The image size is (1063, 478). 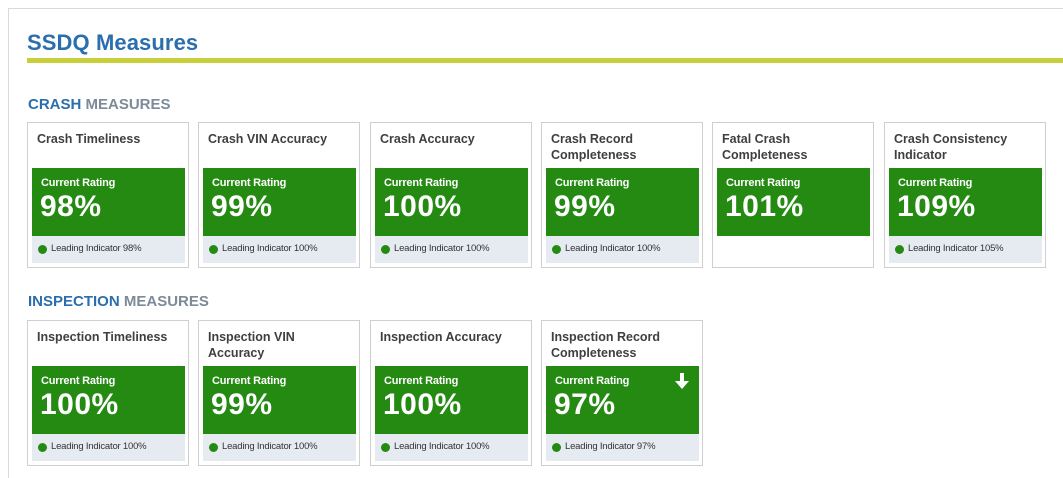 I want to click on card-title: Inspection Timeliness, so click(x=102, y=337).